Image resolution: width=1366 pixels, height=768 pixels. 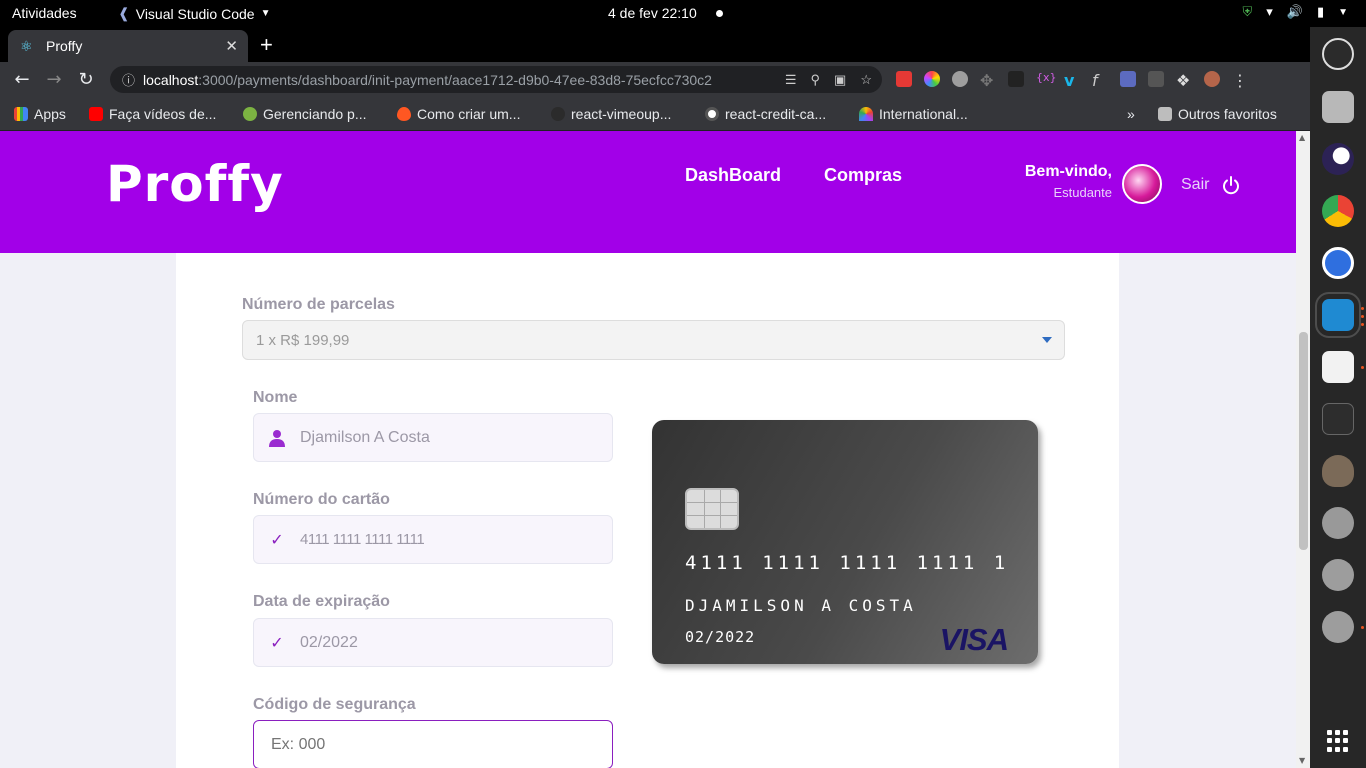 I want to click on inkscape-icon, so click(x=1338, y=523).